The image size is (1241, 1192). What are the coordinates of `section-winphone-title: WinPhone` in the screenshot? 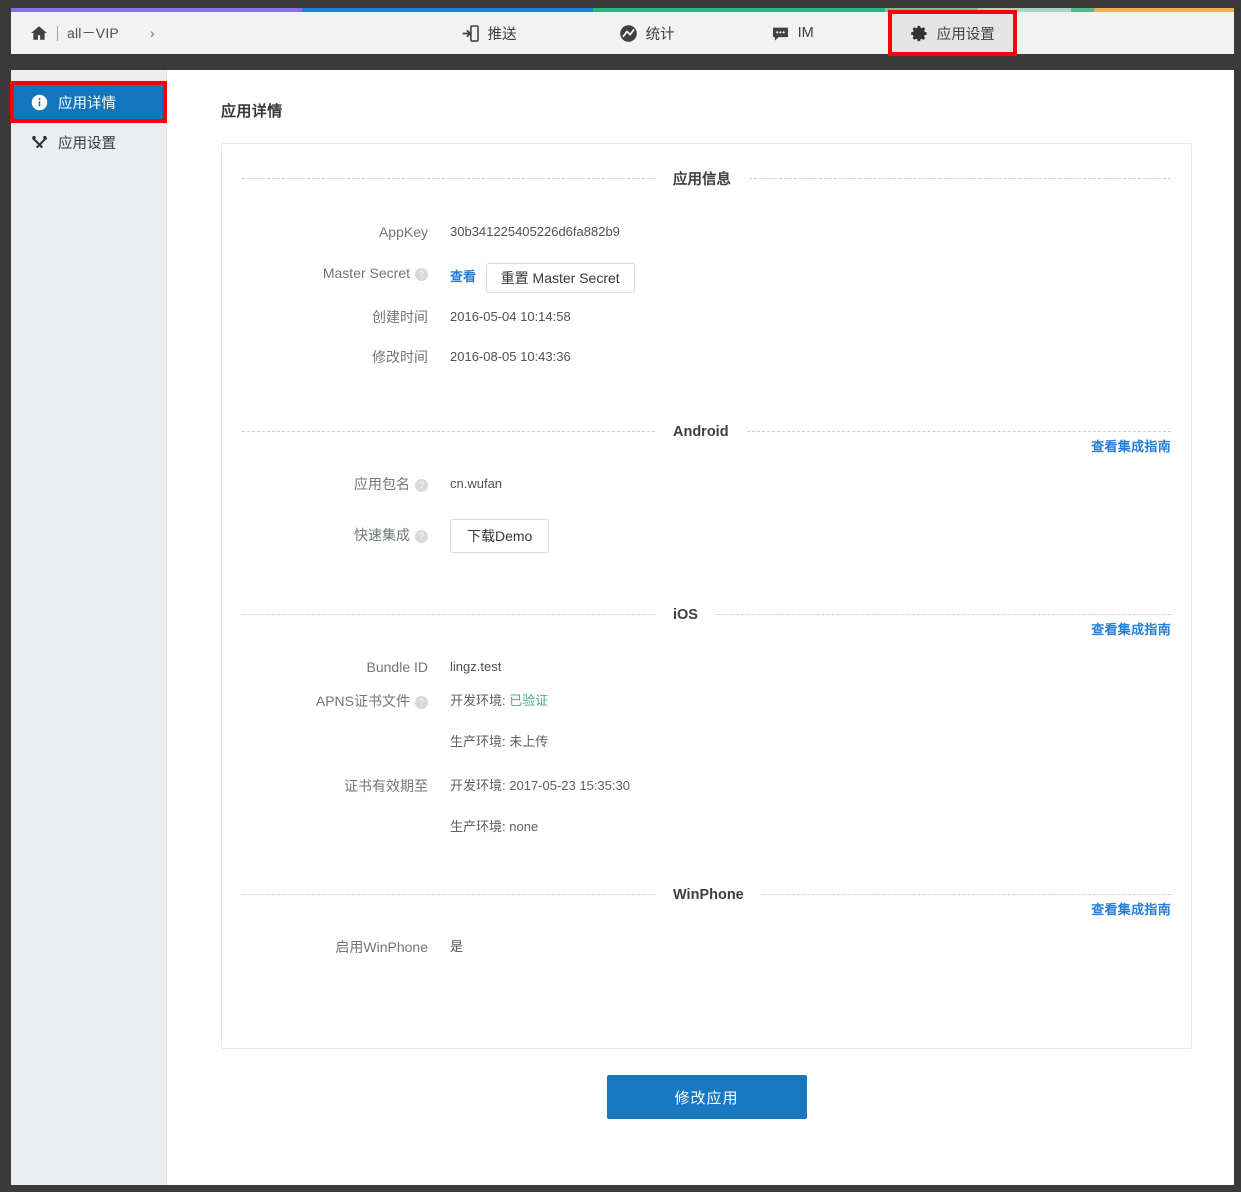 It's located at (708, 894).